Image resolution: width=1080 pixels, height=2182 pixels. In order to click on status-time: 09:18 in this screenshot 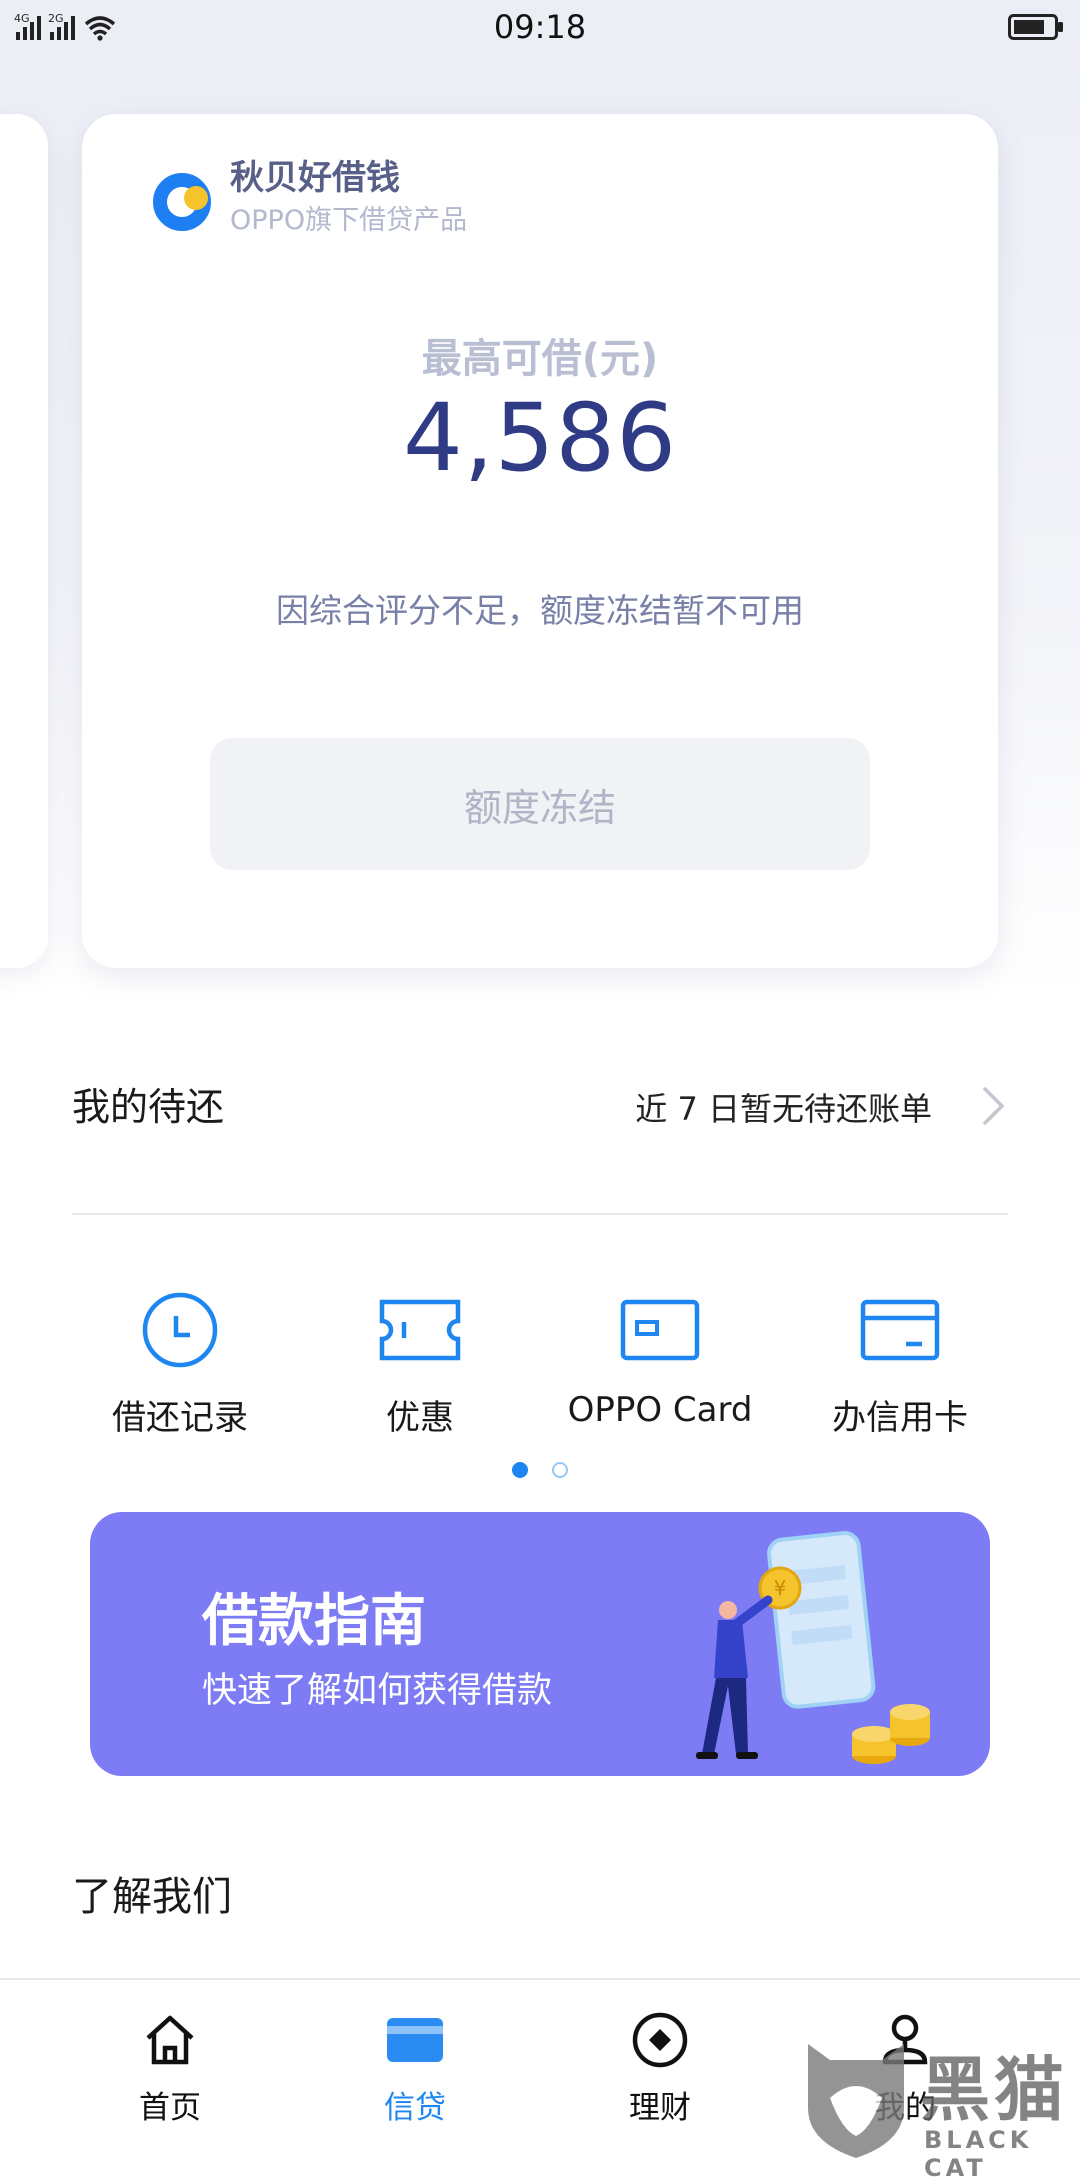, I will do `click(540, 27)`.